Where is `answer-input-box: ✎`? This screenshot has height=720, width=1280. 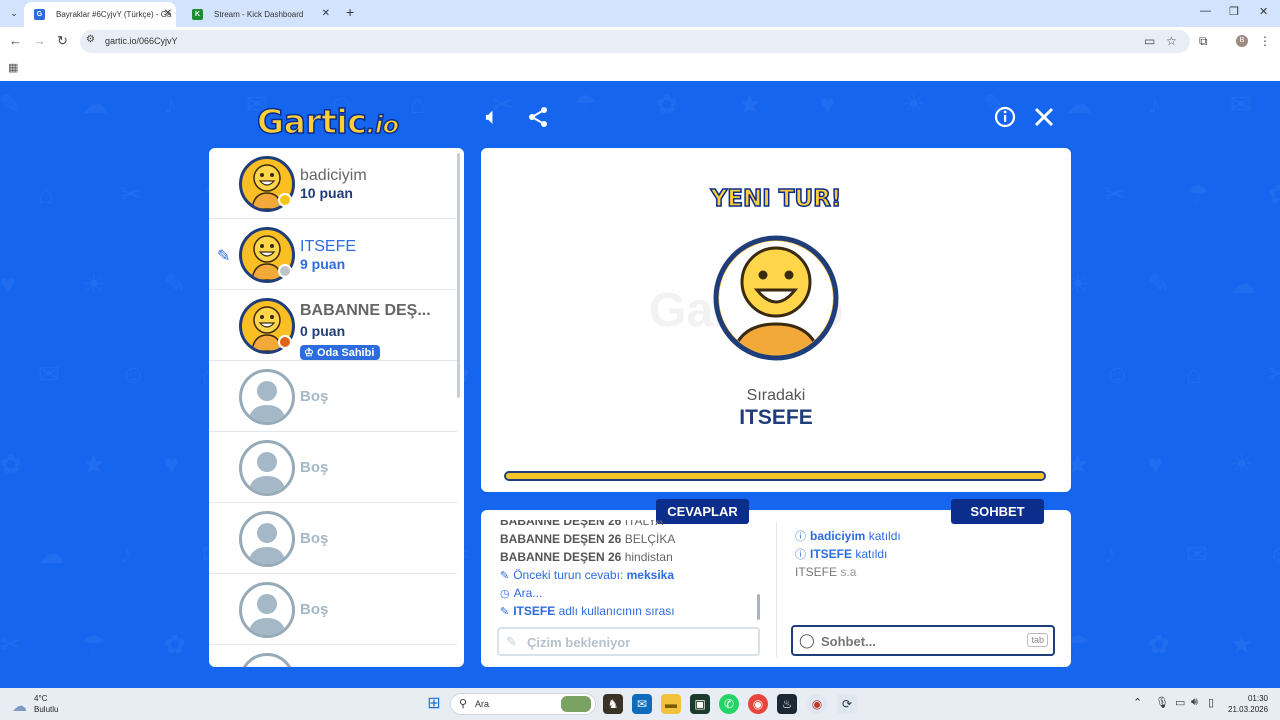 answer-input-box: ✎ is located at coordinates (628, 641).